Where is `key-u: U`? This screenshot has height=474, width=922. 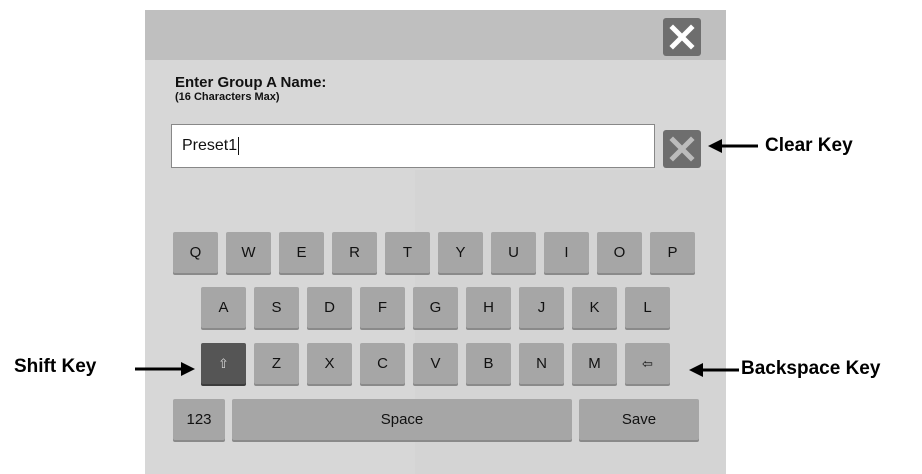 key-u: U is located at coordinates (513, 252).